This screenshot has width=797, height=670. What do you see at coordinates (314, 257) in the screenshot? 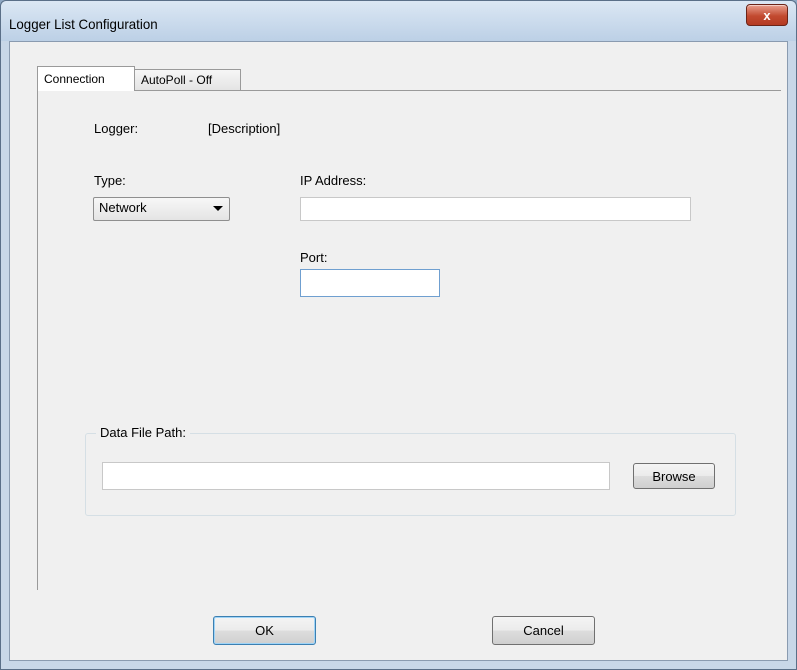
I see `port-label: Port:` at bounding box center [314, 257].